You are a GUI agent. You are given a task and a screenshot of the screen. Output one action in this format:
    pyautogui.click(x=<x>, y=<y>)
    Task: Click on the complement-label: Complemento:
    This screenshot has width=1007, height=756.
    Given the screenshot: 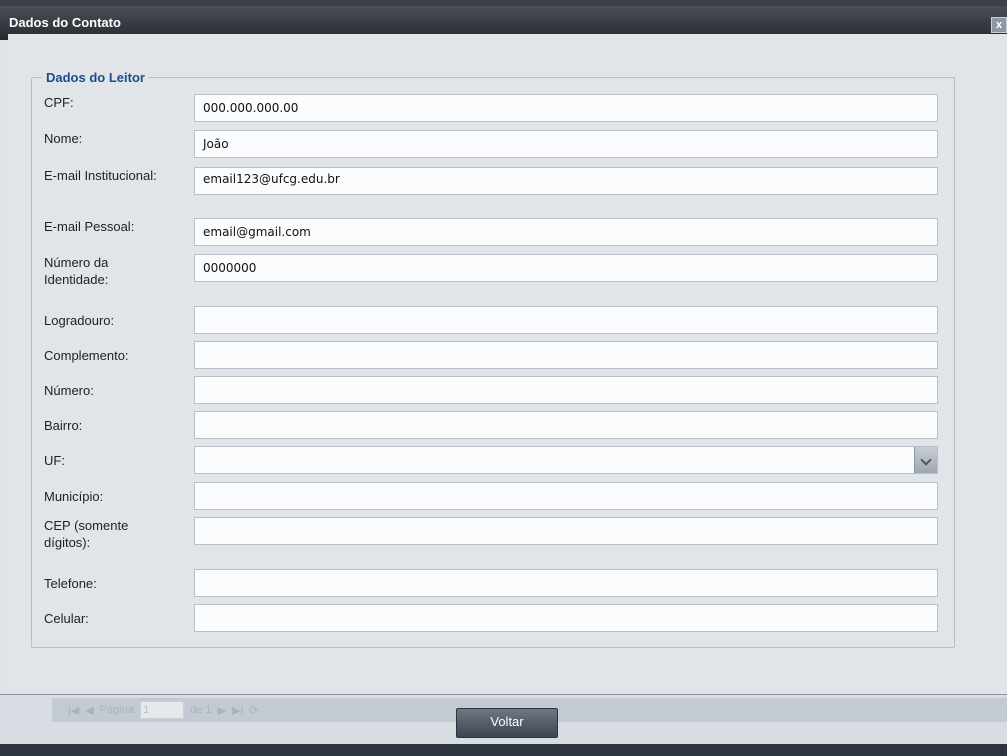 What is the action you would take?
    pyautogui.click(x=86, y=355)
    